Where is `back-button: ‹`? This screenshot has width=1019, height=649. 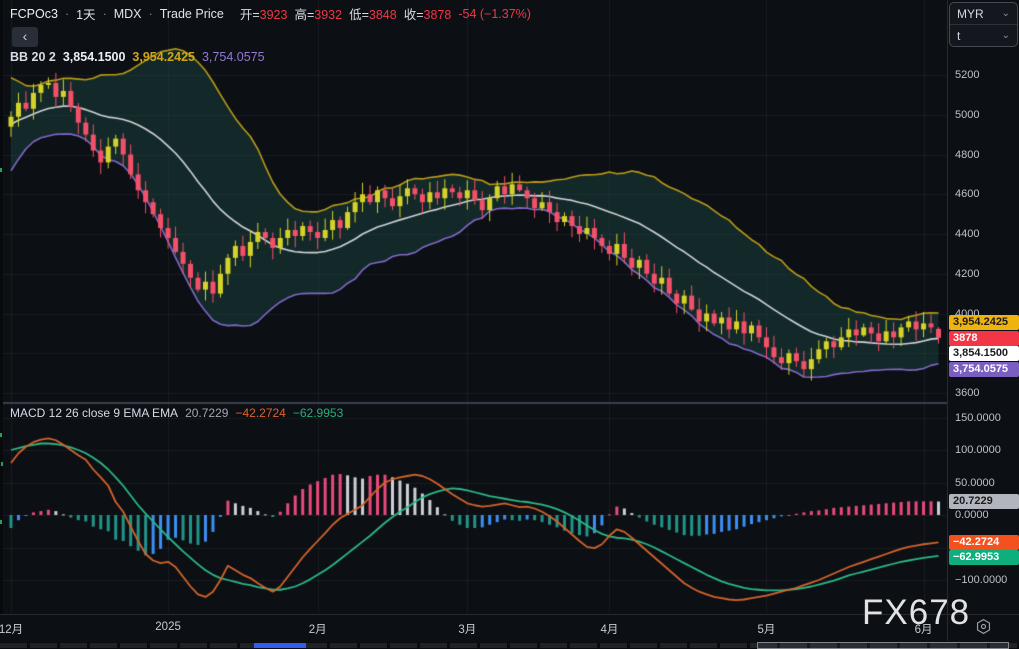 back-button: ‹ is located at coordinates (25, 37).